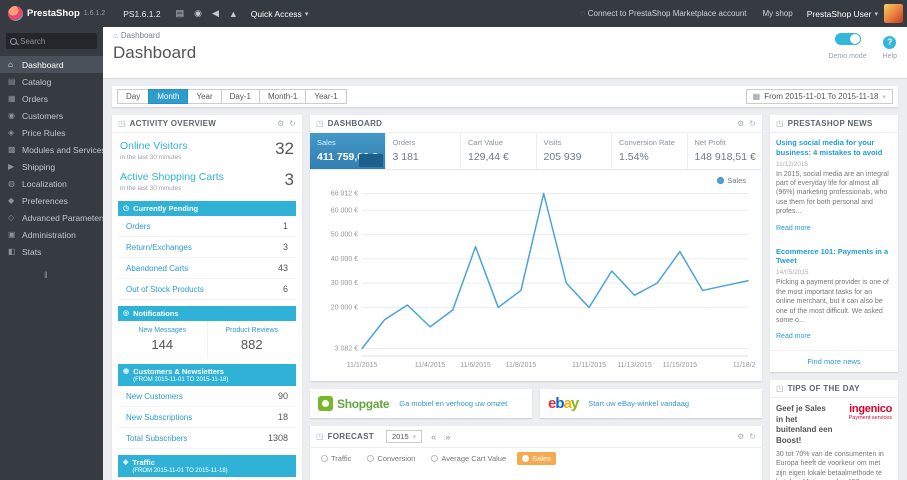 The width and height of the screenshot is (907, 480). I want to click on help-button: ? Help, so click(890, 46).